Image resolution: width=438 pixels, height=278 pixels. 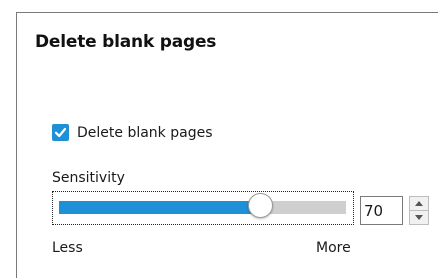 I want to click on slider-track, so click(x=202, y=205).